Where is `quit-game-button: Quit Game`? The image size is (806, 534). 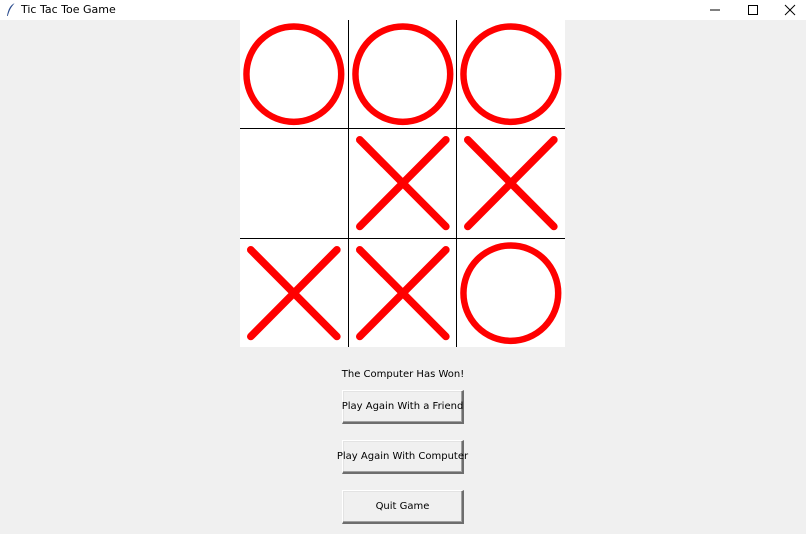
quit-game-button: Quit Game is located at coordinates (403, 507).